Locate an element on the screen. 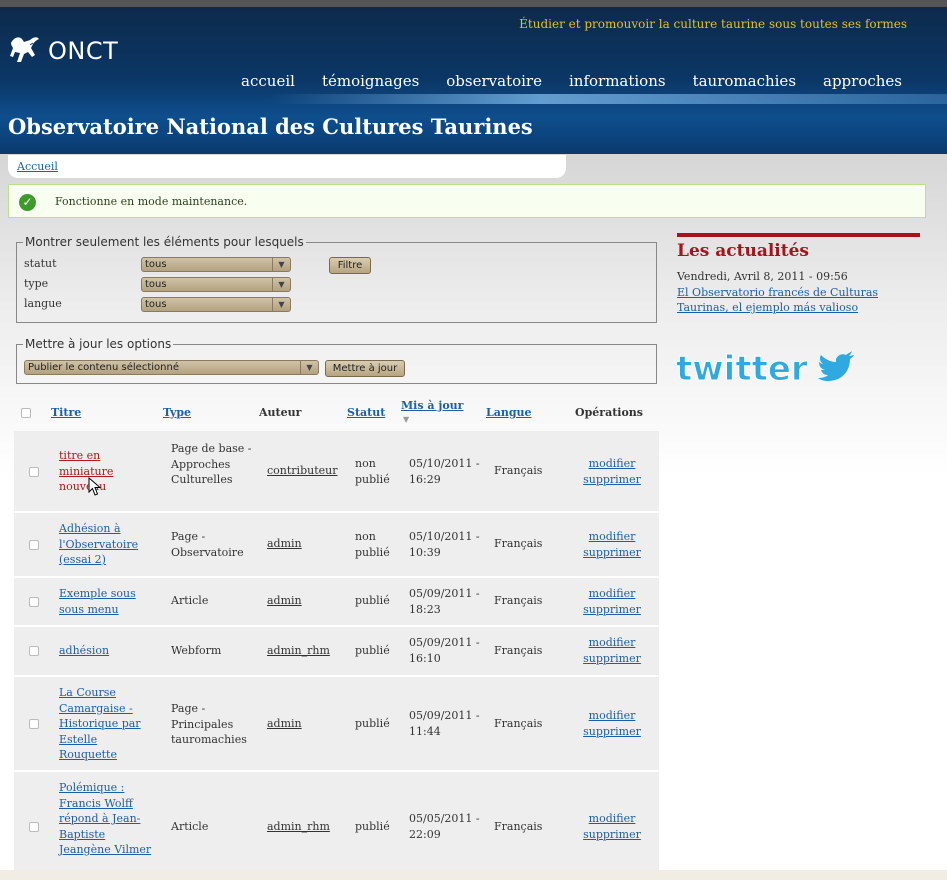 The height and width of the screenshot is (880, 947). news-date: Vendredi, Avril 8, 2011 - 09:56 is located at coordinates (762, 276).